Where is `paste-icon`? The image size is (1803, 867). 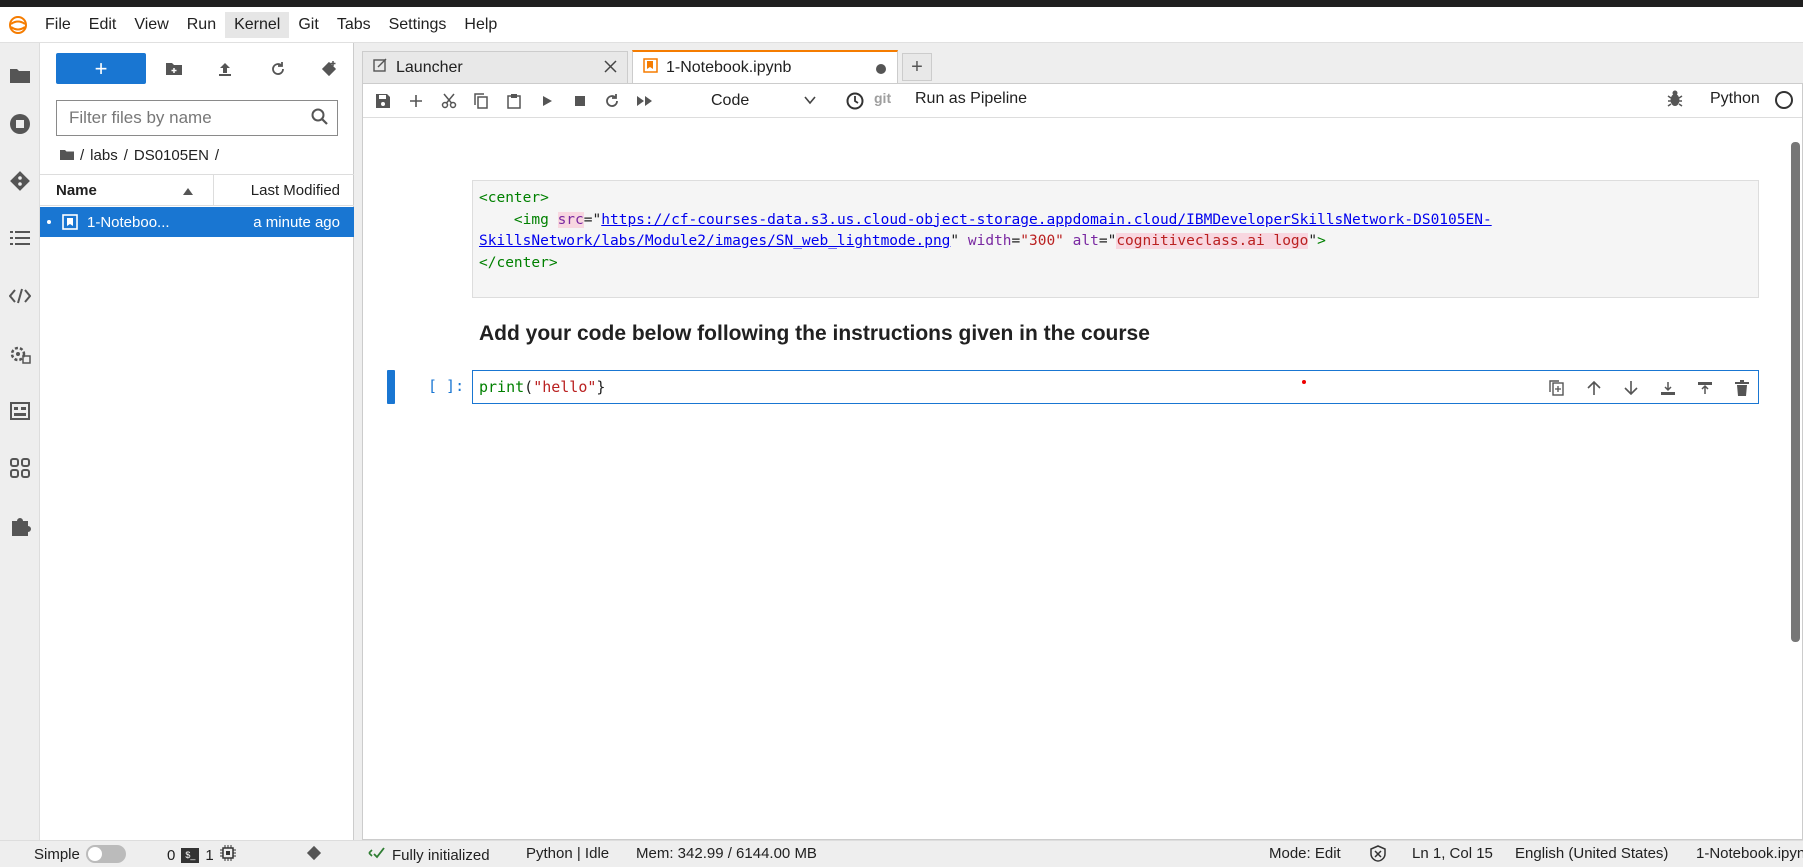 paste-icon is located at coordinates (514, 101).